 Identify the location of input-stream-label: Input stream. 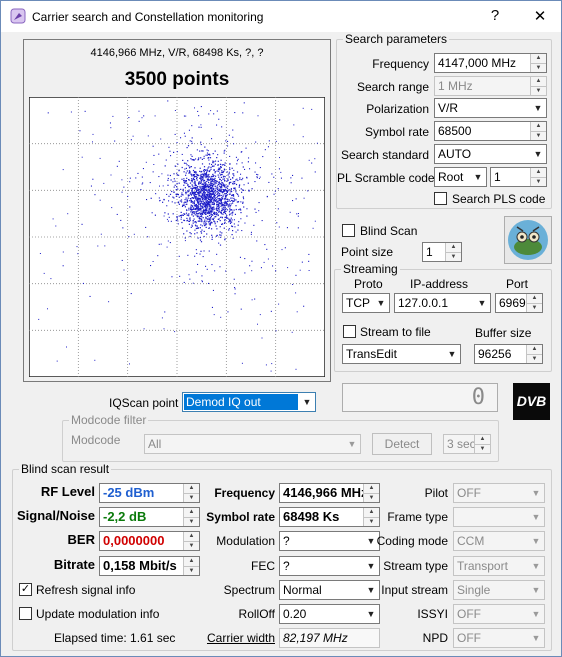
(414, 590).